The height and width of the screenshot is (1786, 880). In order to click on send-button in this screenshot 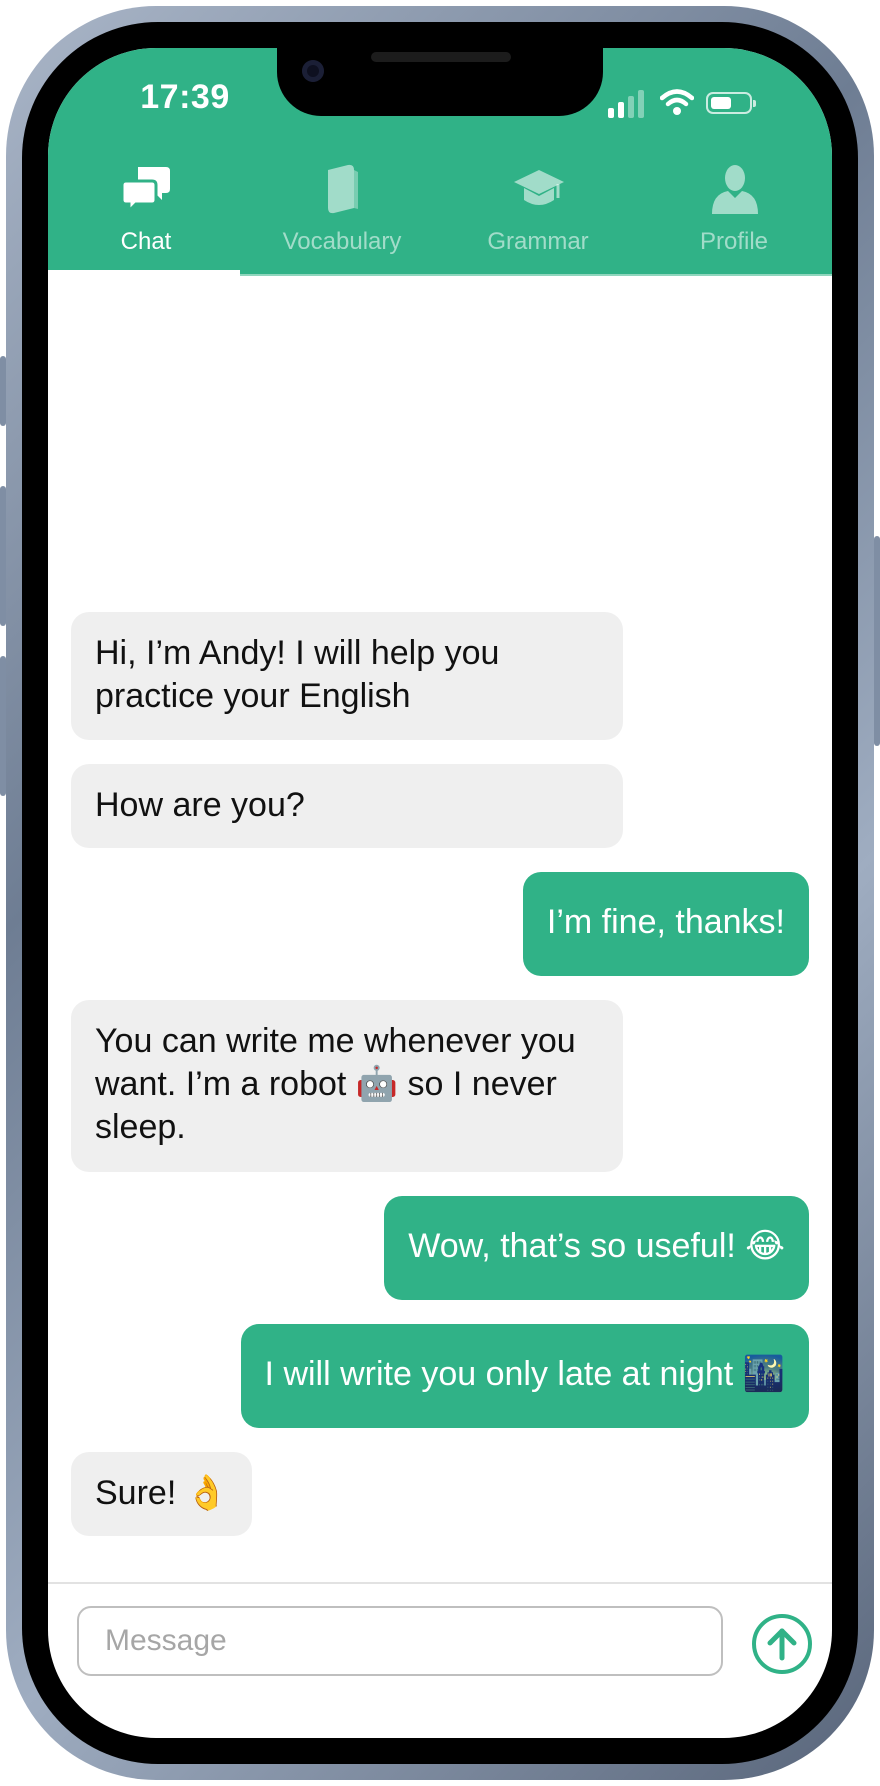, I will do `click(782, 1644)`.